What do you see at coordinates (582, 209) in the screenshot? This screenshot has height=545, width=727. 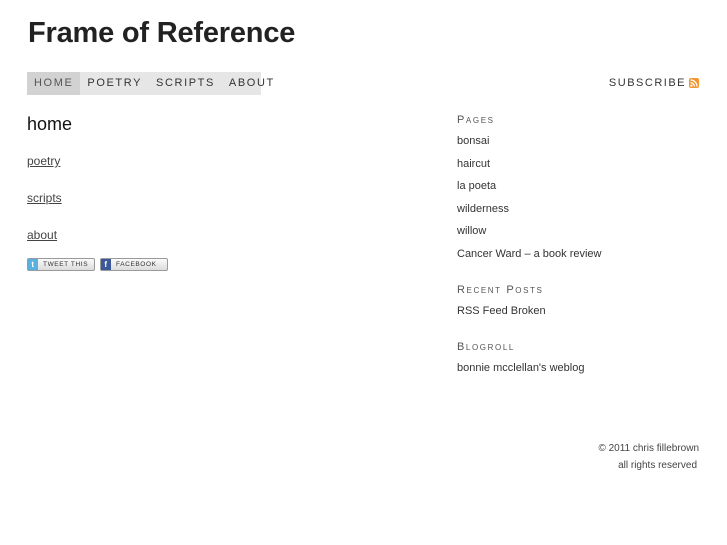 I see `sidebar-item-wilderness: wilderness` at bounding box center [582, 209].